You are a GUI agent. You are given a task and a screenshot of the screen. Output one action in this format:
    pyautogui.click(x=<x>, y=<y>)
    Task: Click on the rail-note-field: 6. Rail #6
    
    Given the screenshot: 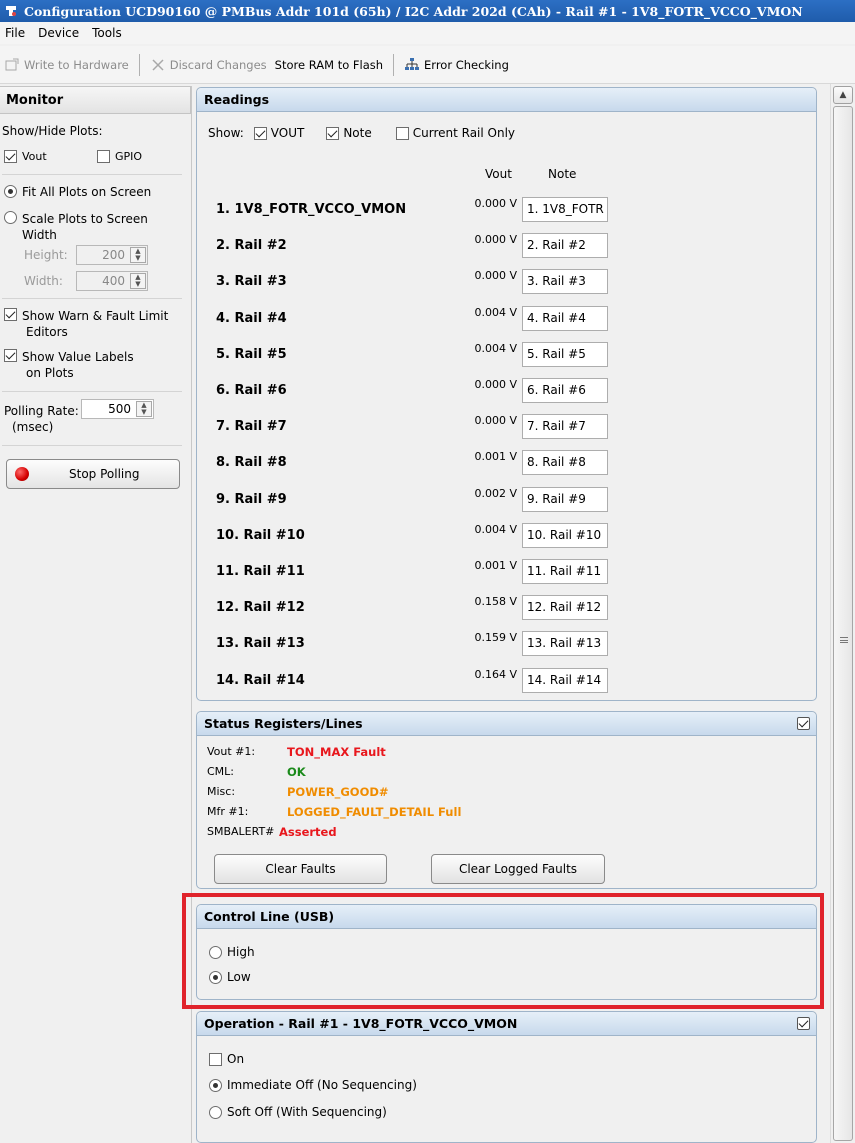 What is the action you would take?
    pyautogui.click(x=565, y=390)
    